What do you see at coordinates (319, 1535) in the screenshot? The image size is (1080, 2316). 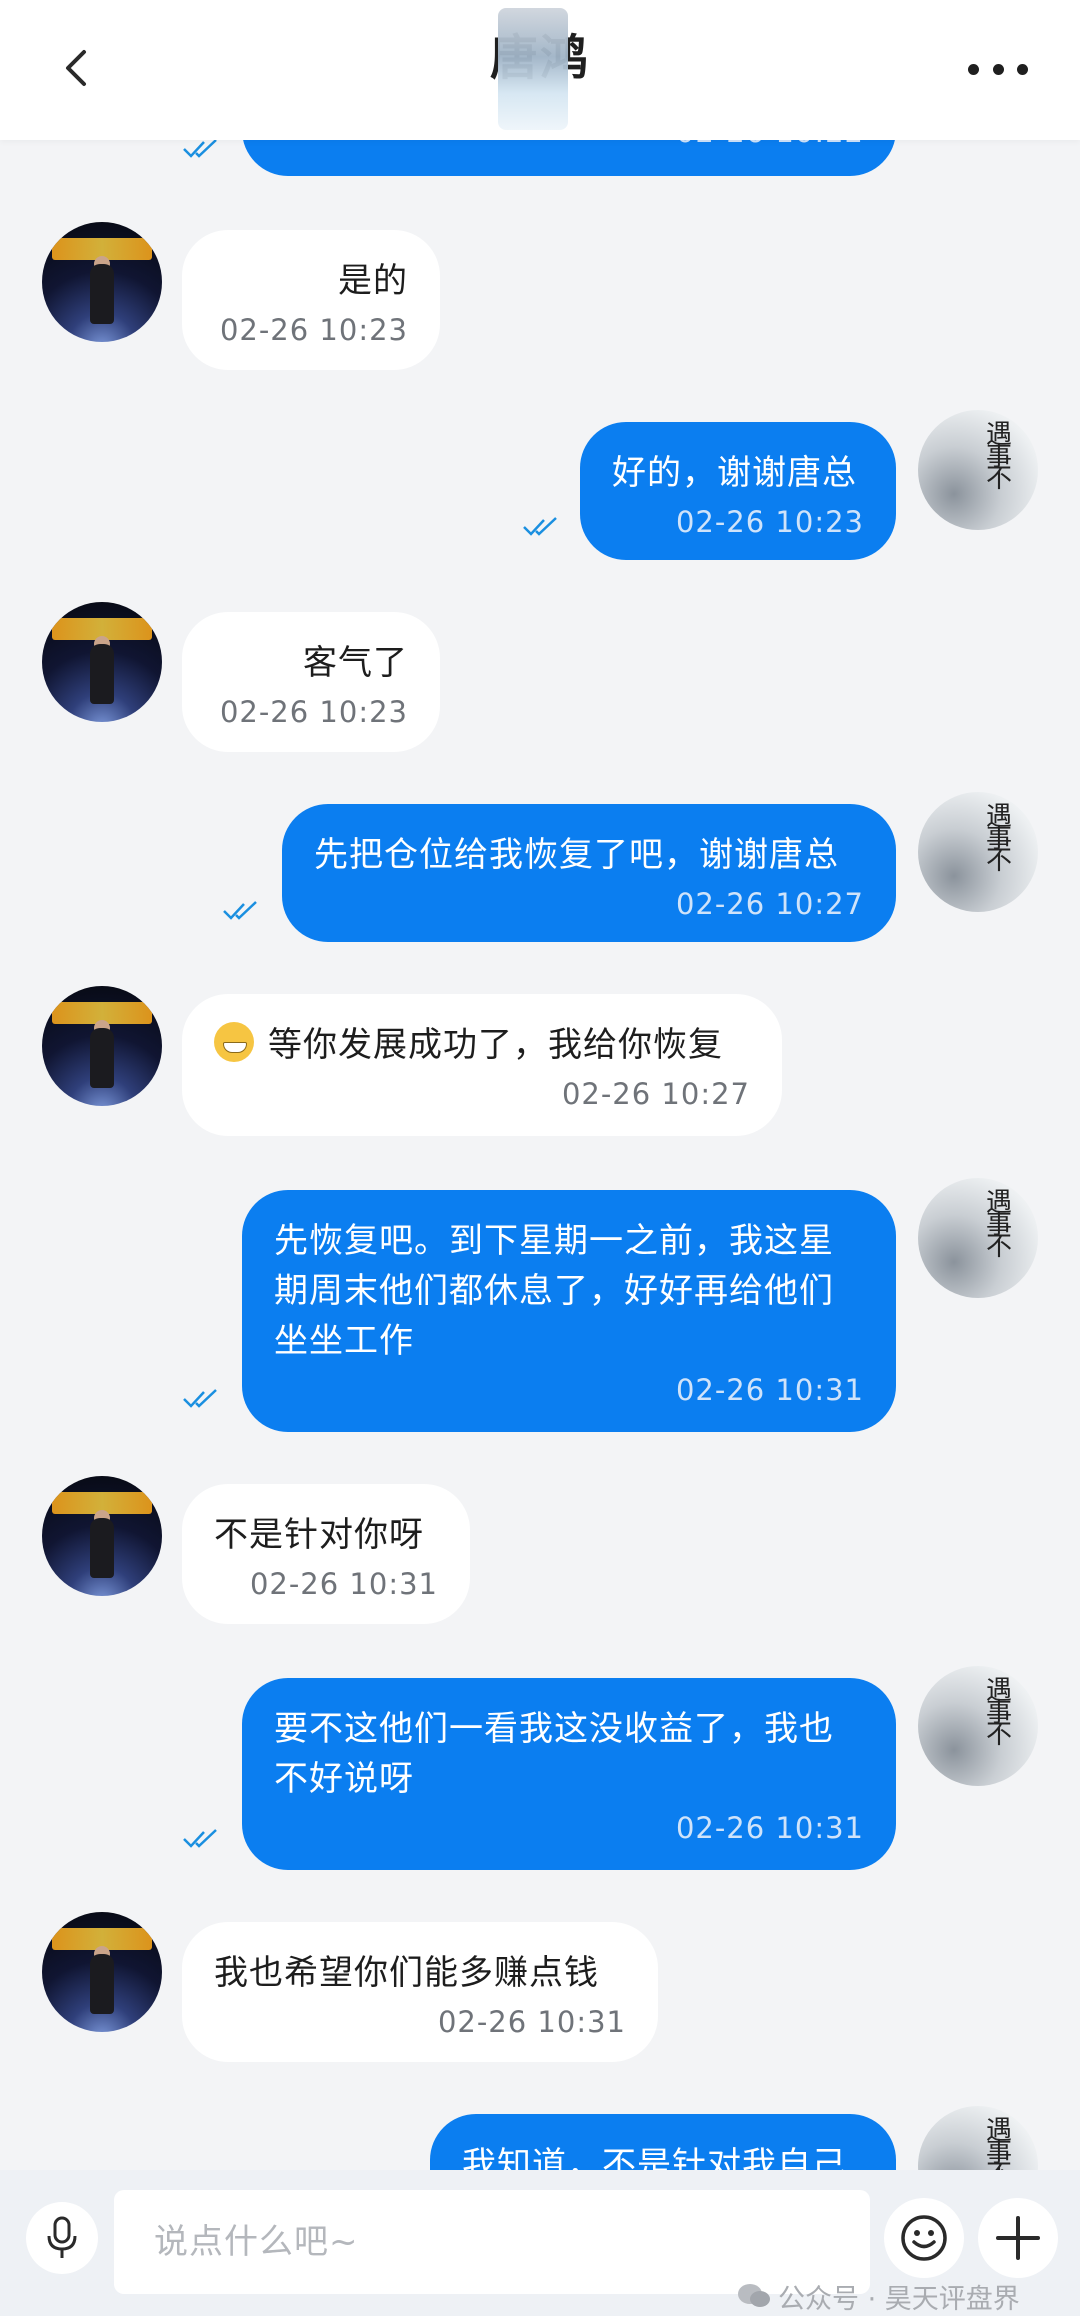 I see `message-text: 不是针对你呀` at bounding box center [319, 1535].